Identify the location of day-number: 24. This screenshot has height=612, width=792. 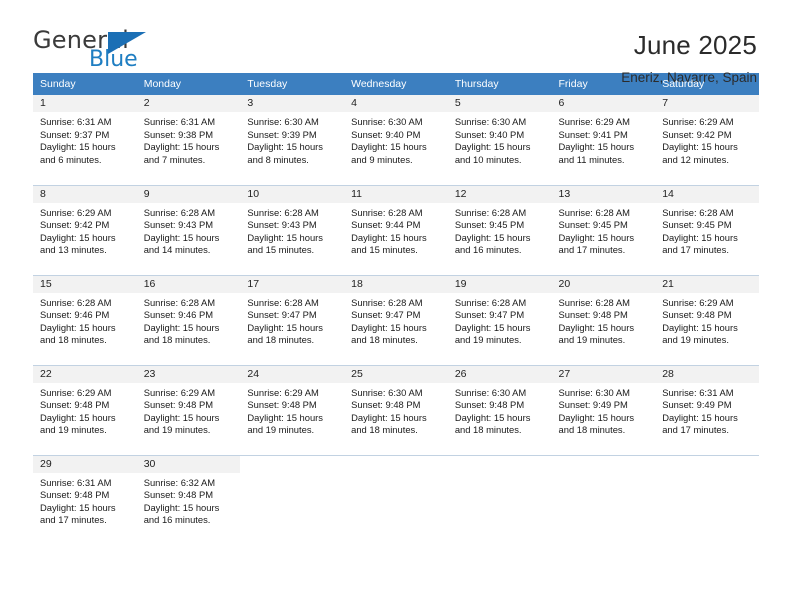
(292, 374).